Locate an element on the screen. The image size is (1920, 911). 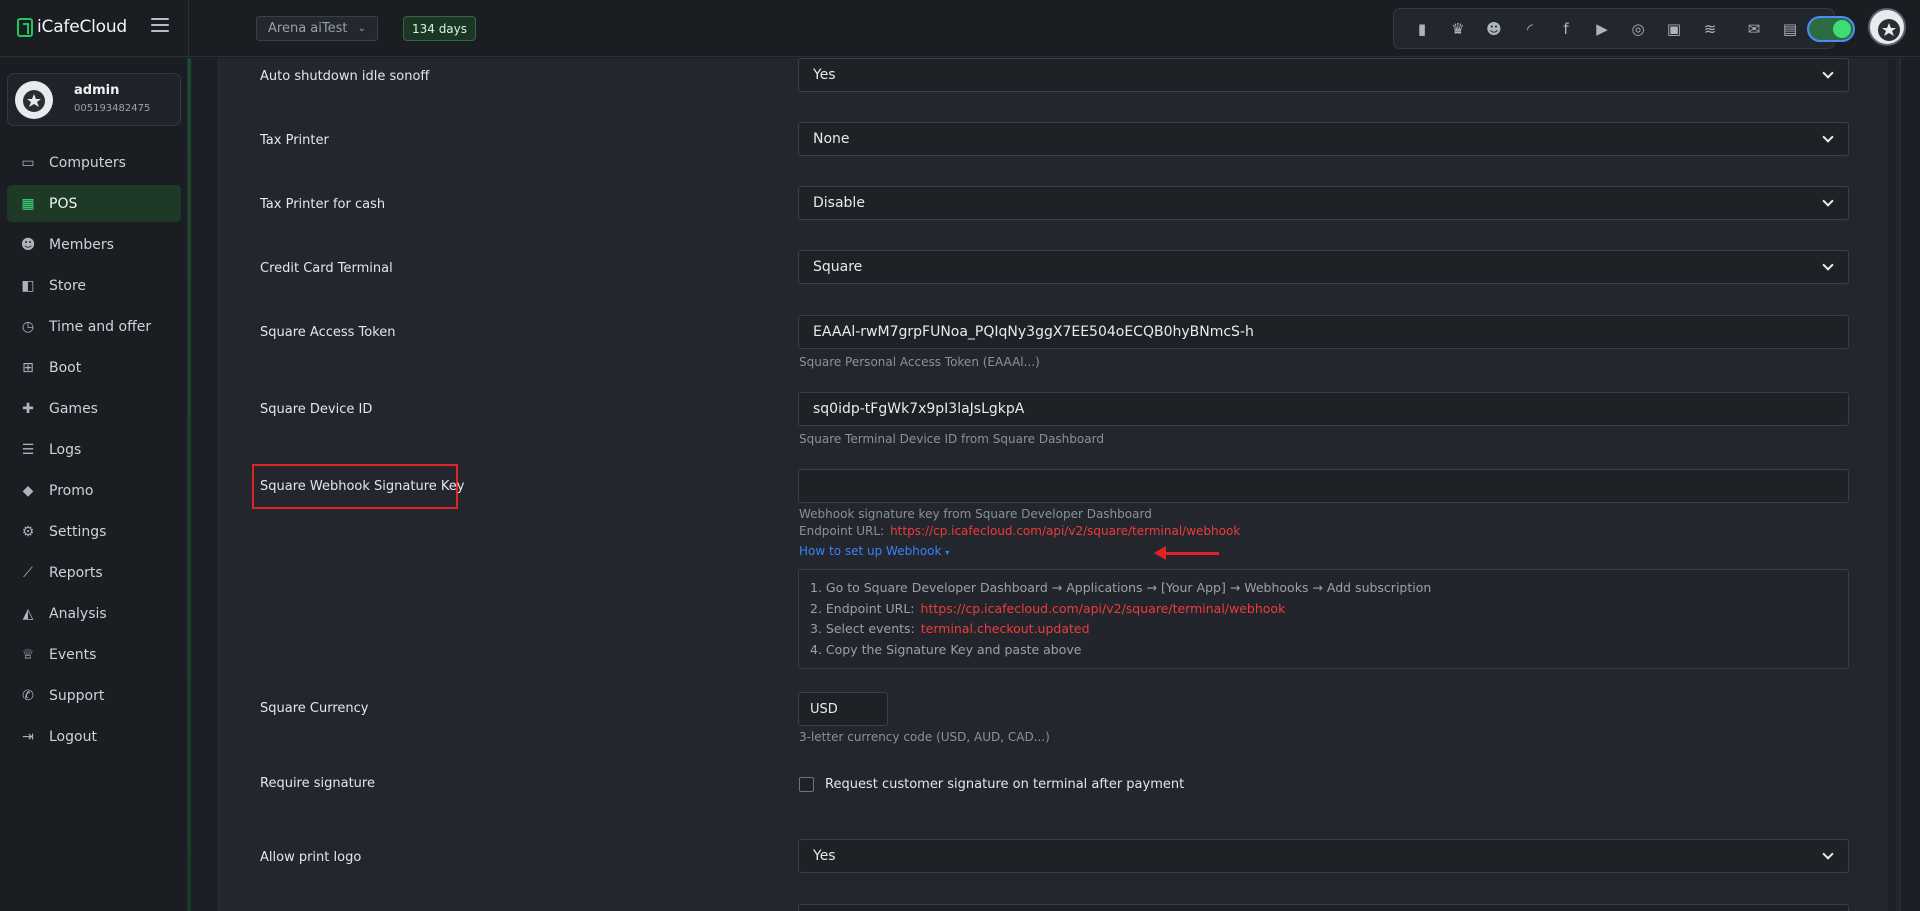
webhook-signature-key-input is located at coordinates (1323, 486).